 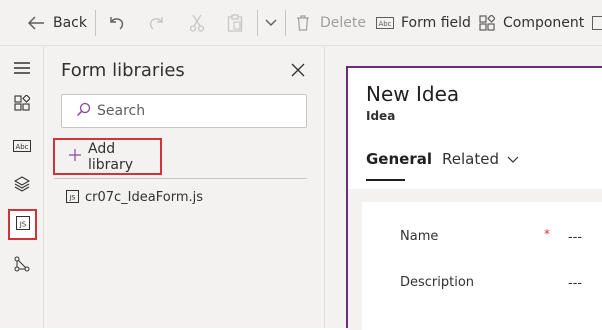 I want to click on js-file-icon: JS, so click(x=72, y=197).